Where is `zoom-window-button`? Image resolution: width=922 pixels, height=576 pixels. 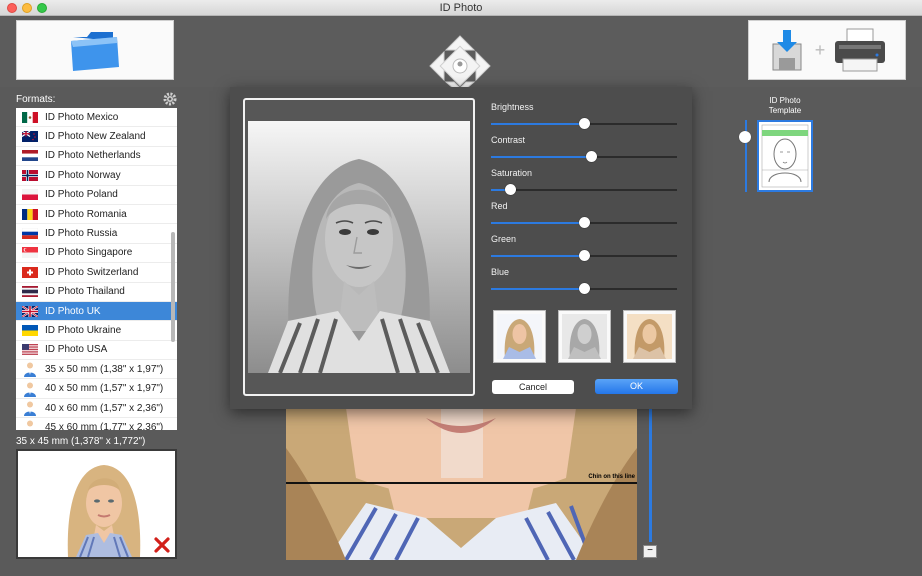 zoom-window-button is located at coordinates (42, 8).